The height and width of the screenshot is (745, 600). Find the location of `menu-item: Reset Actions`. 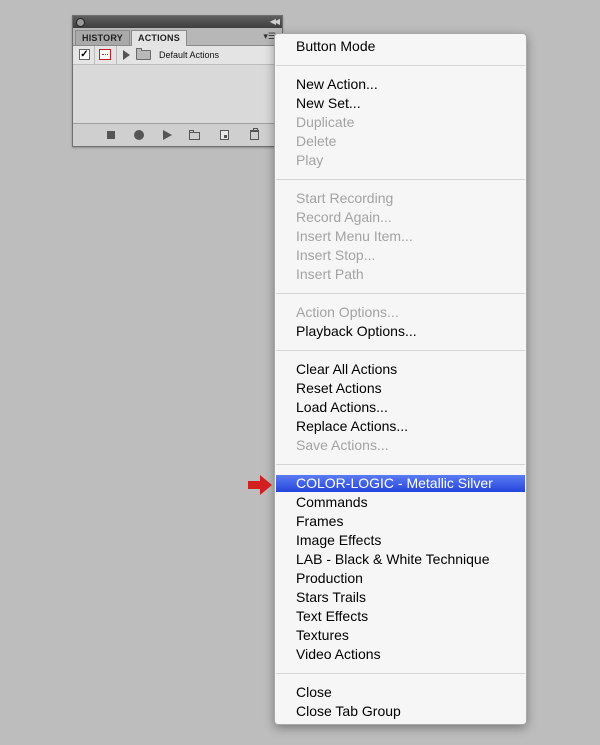

menu-item: Reset Actions is located at coordinates (400, 388).